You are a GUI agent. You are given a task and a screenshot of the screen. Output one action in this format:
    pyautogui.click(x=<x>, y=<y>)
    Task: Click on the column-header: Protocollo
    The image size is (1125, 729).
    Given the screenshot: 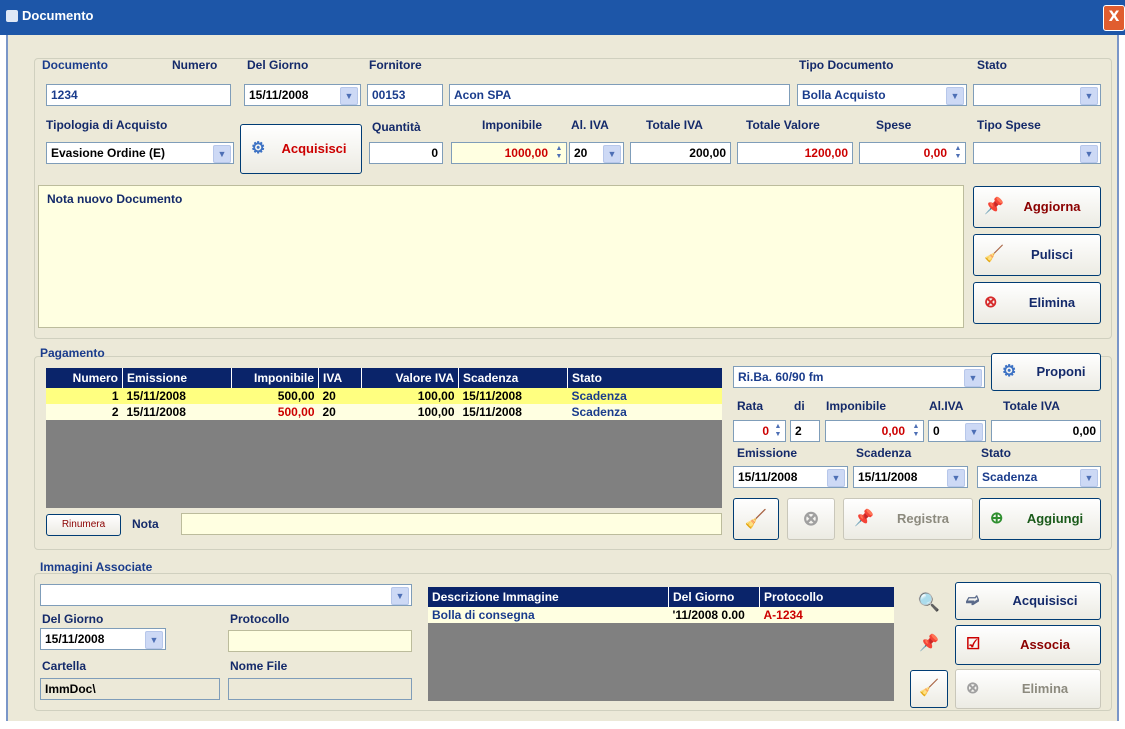 What is the action you would take?
    pyautogui.click(x=826, y=597)
    